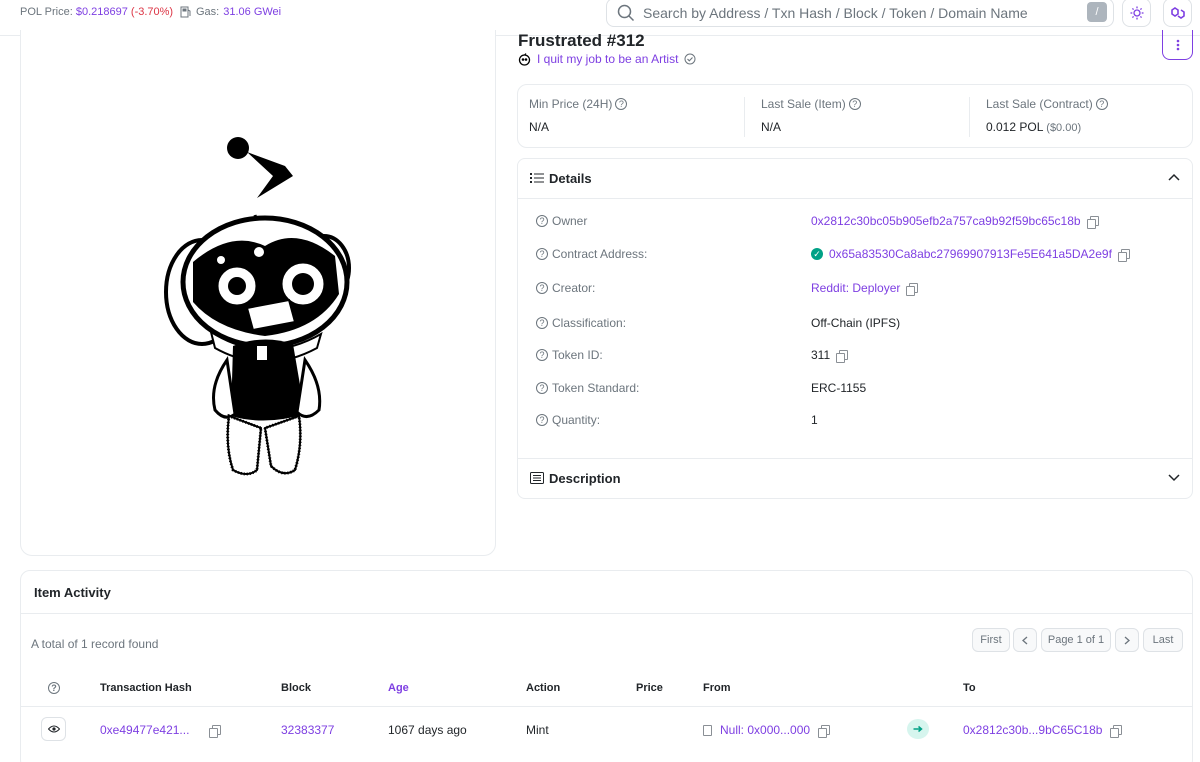 This screenshot has height=762, width=1200. Describe the element at coordinates (537, 730) in the screenshot. I see `action-value: Mint` at that location.